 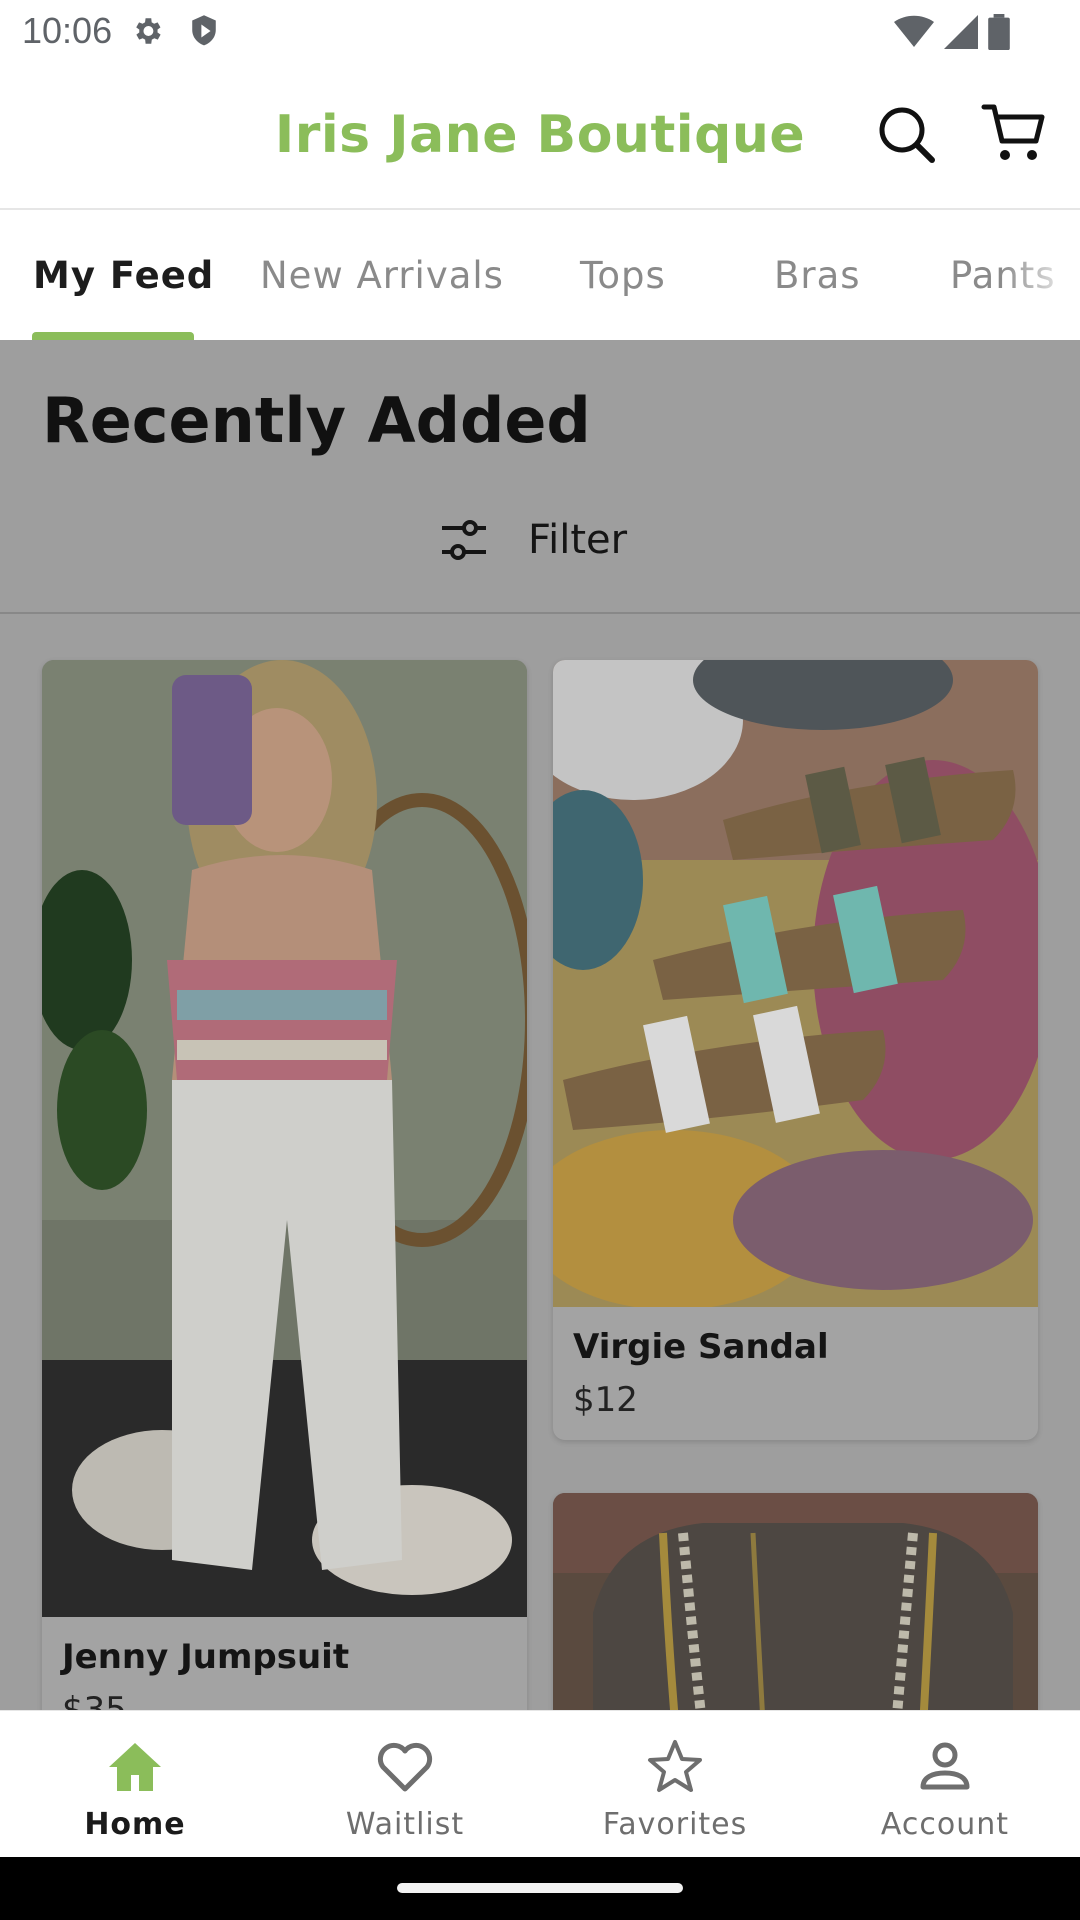 What do you see at coordinates (135, 1824) in the screenshot?
I see `nav-label: Home` at bounding box center [135, 1824].